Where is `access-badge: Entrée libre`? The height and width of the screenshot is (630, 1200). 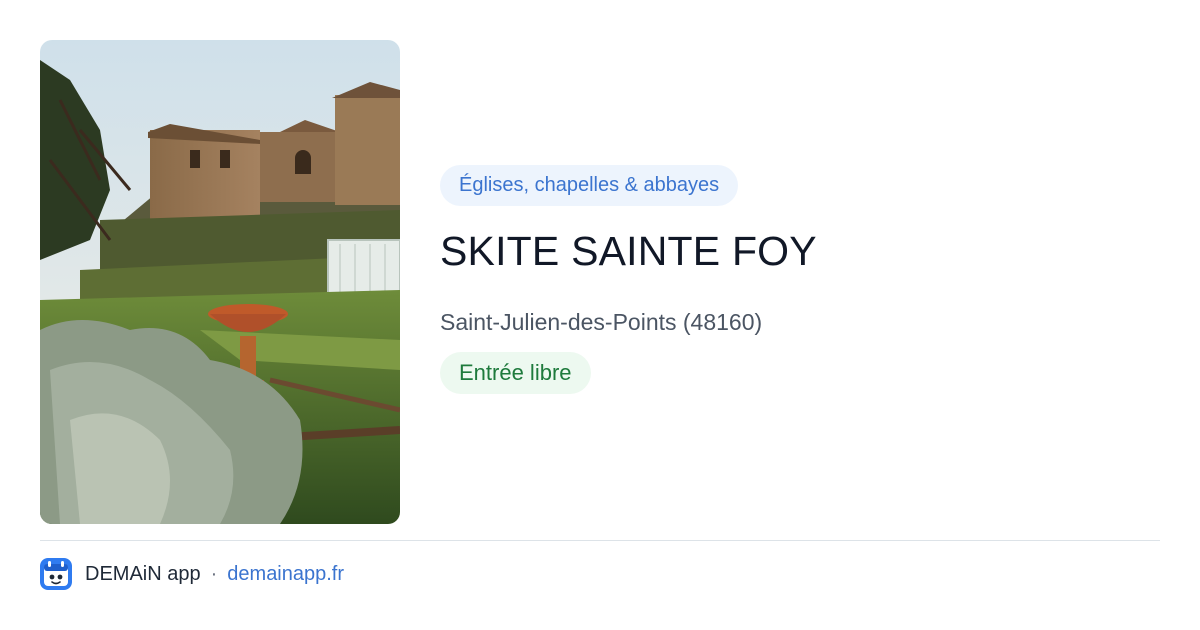 access-badge: Entrée libre is located at coordinates (515, 373).